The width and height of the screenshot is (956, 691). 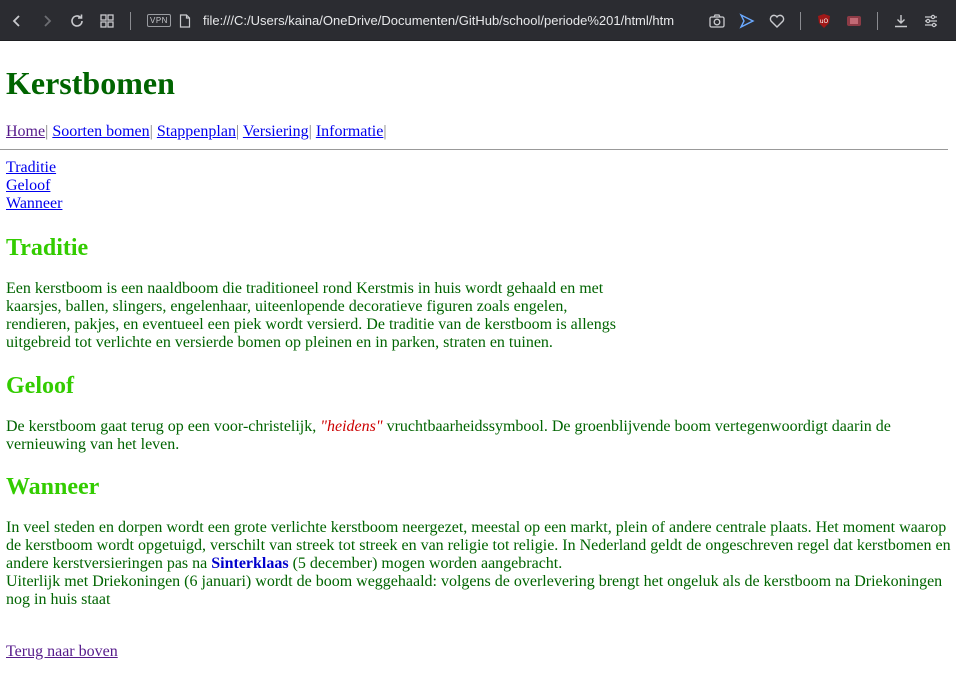 I want to click on send-icon, so click(x=747, y=21).